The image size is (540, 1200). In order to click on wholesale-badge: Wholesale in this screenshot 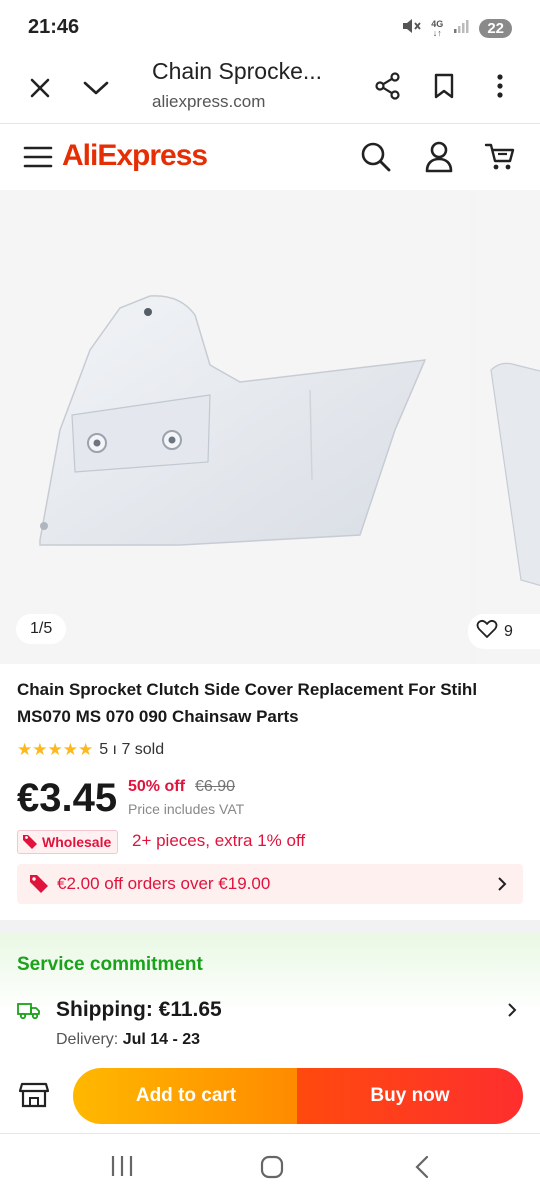, I will do `click(68, 842)`.